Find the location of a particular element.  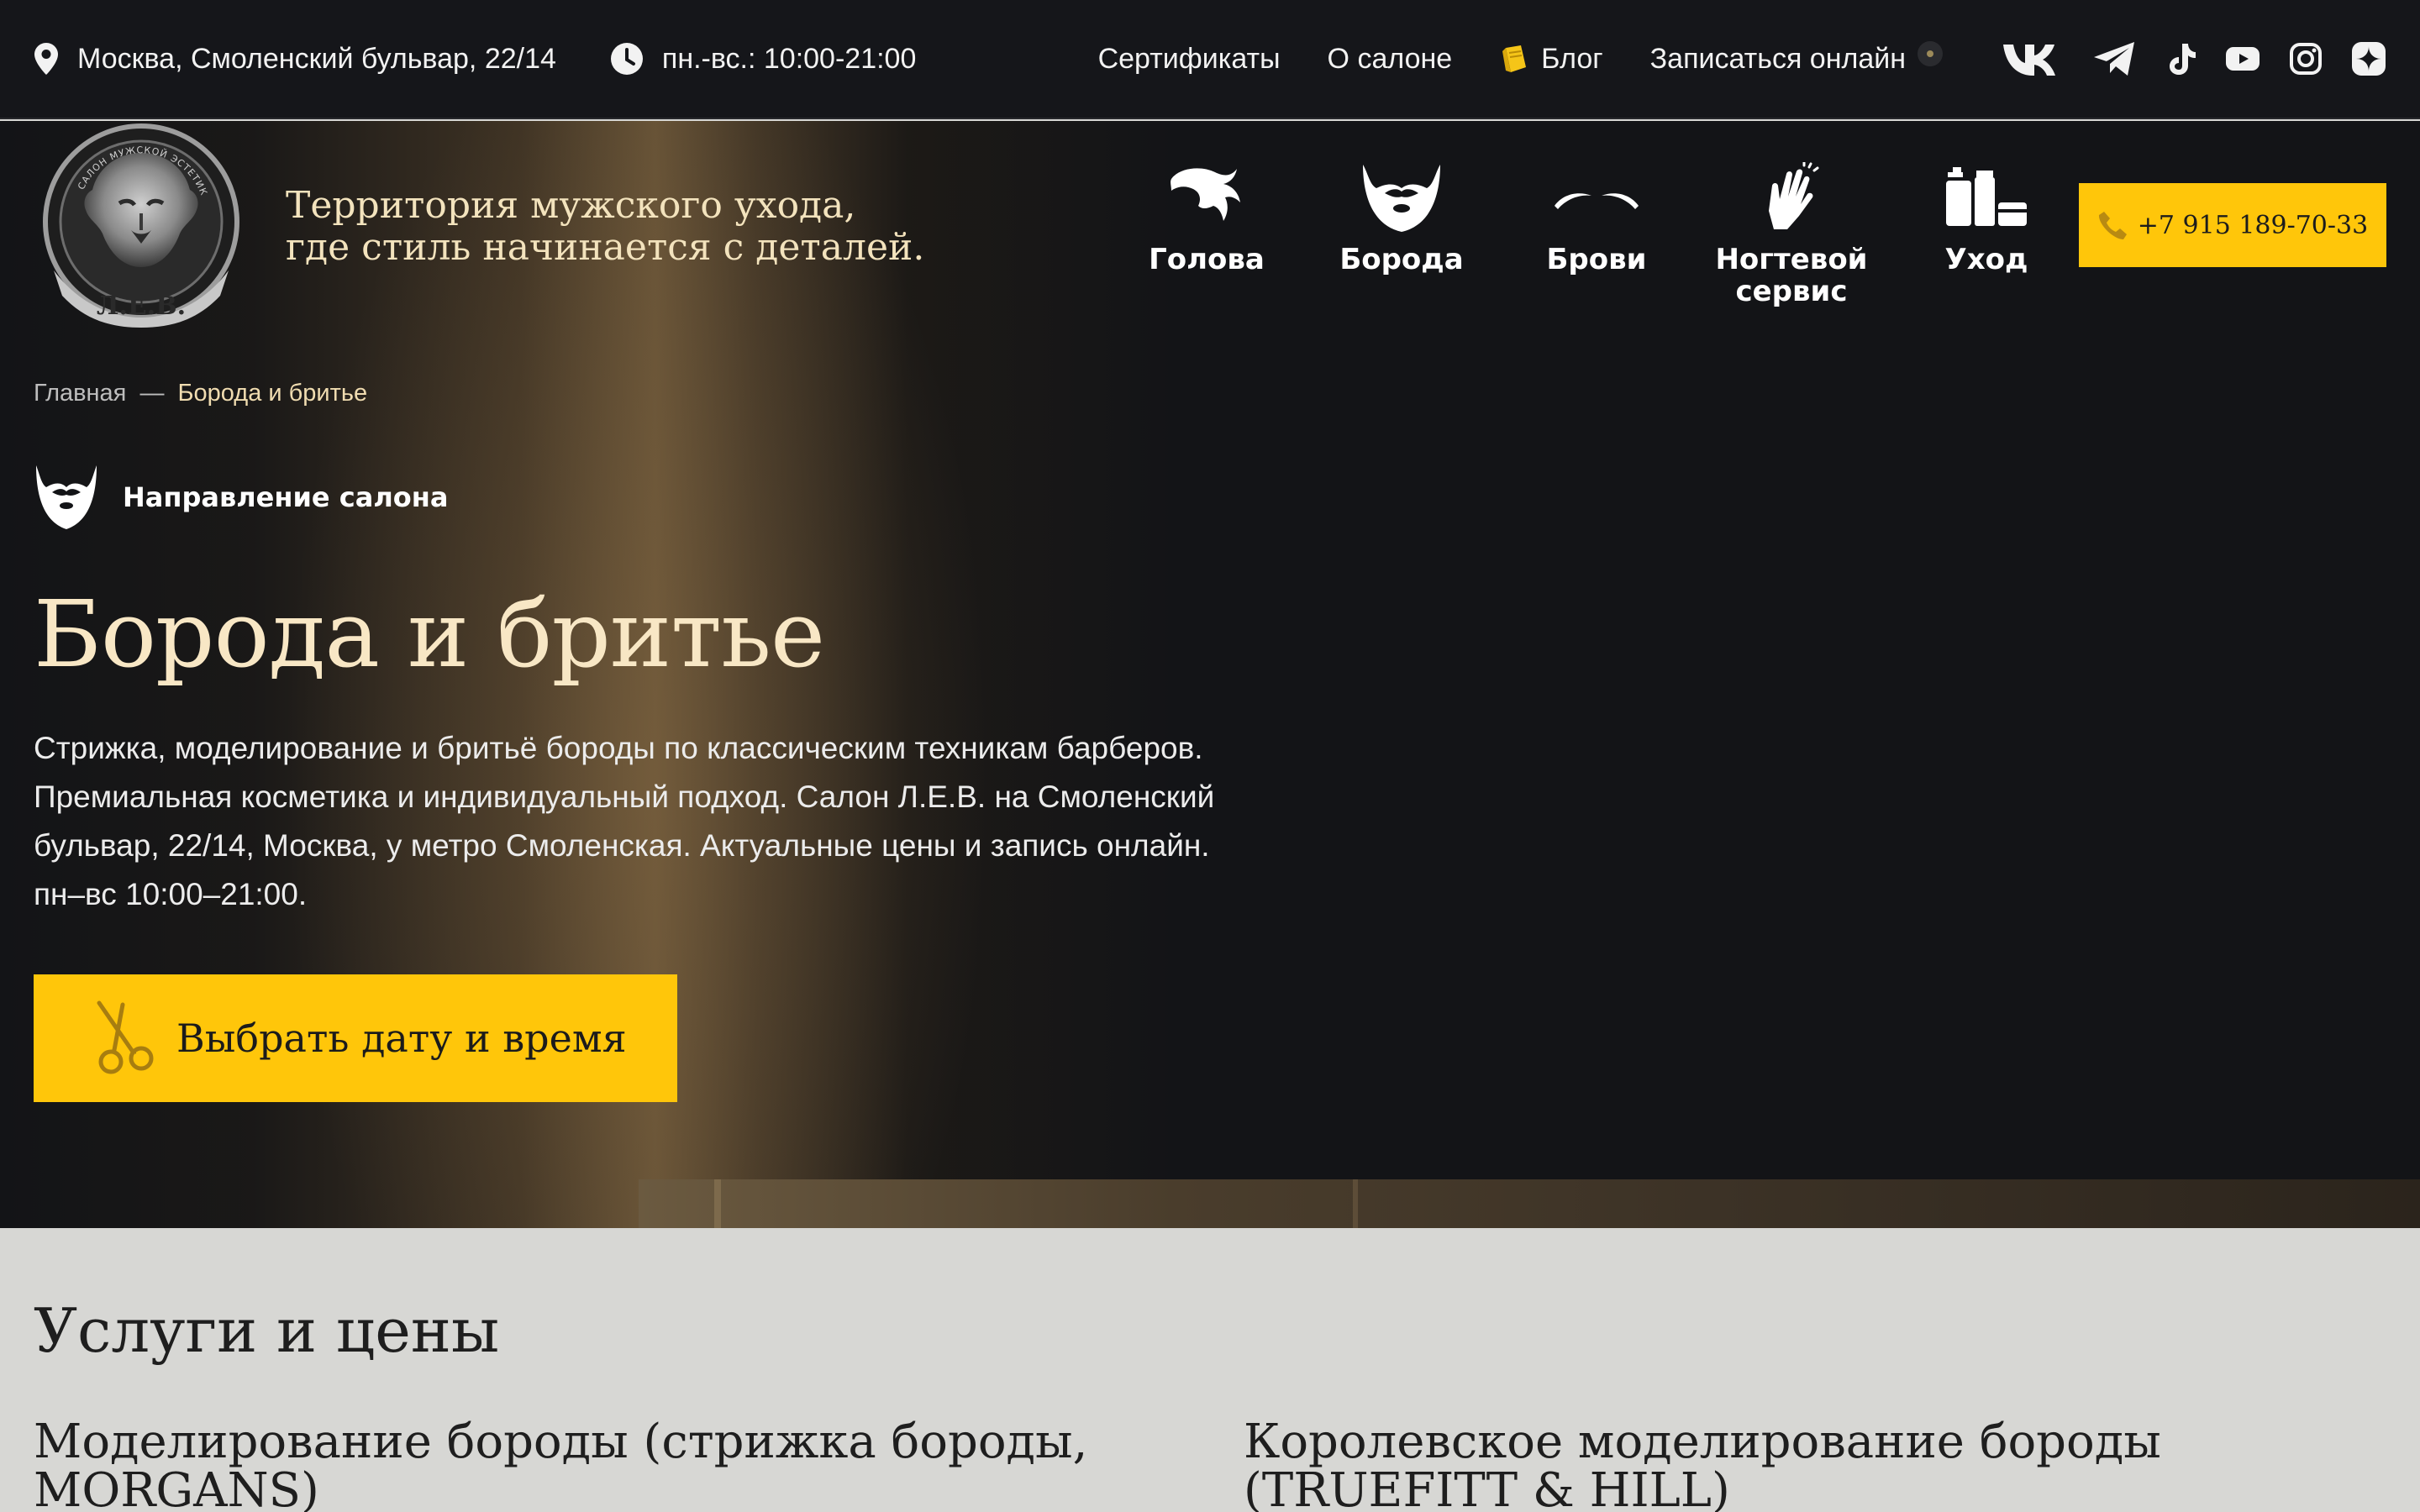

nav-about-label: О салоне is located at coordinates (1390, 58).